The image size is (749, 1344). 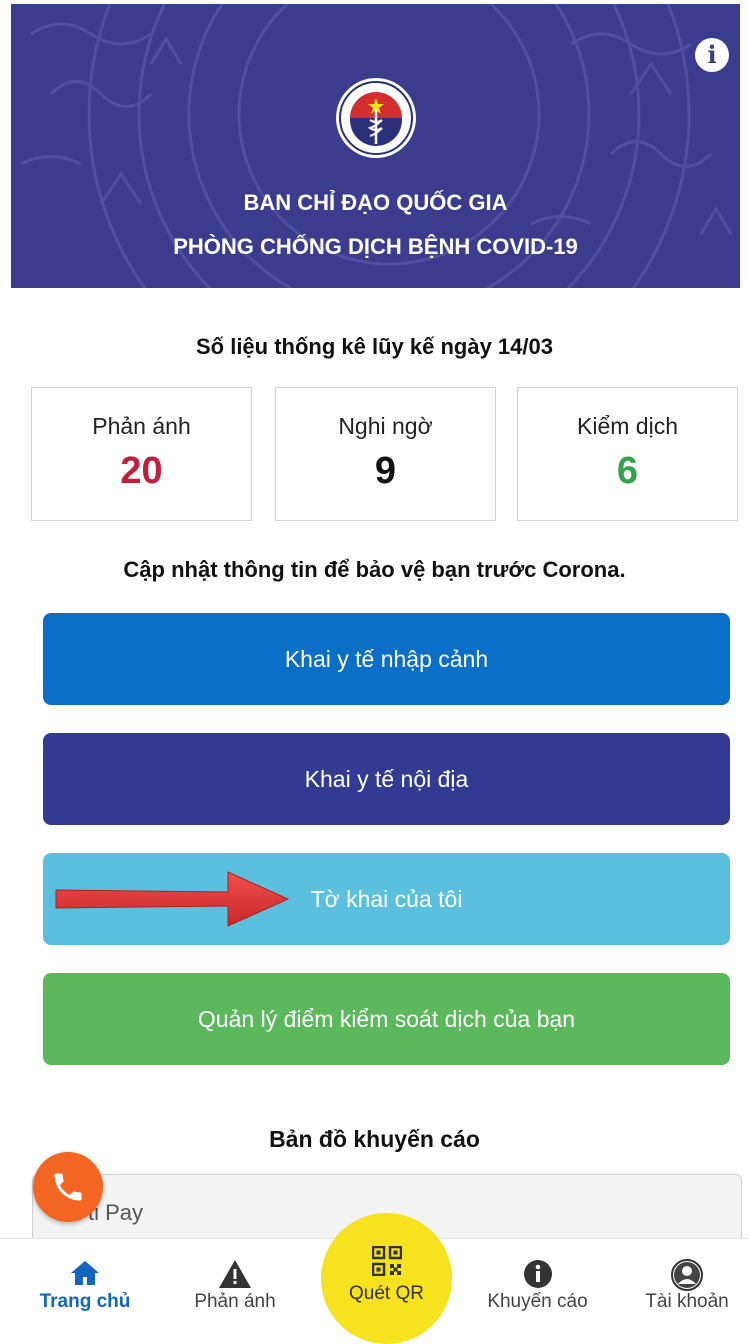 I want to click on nav-label: Trang chủ, so click(x=85, y=1301).